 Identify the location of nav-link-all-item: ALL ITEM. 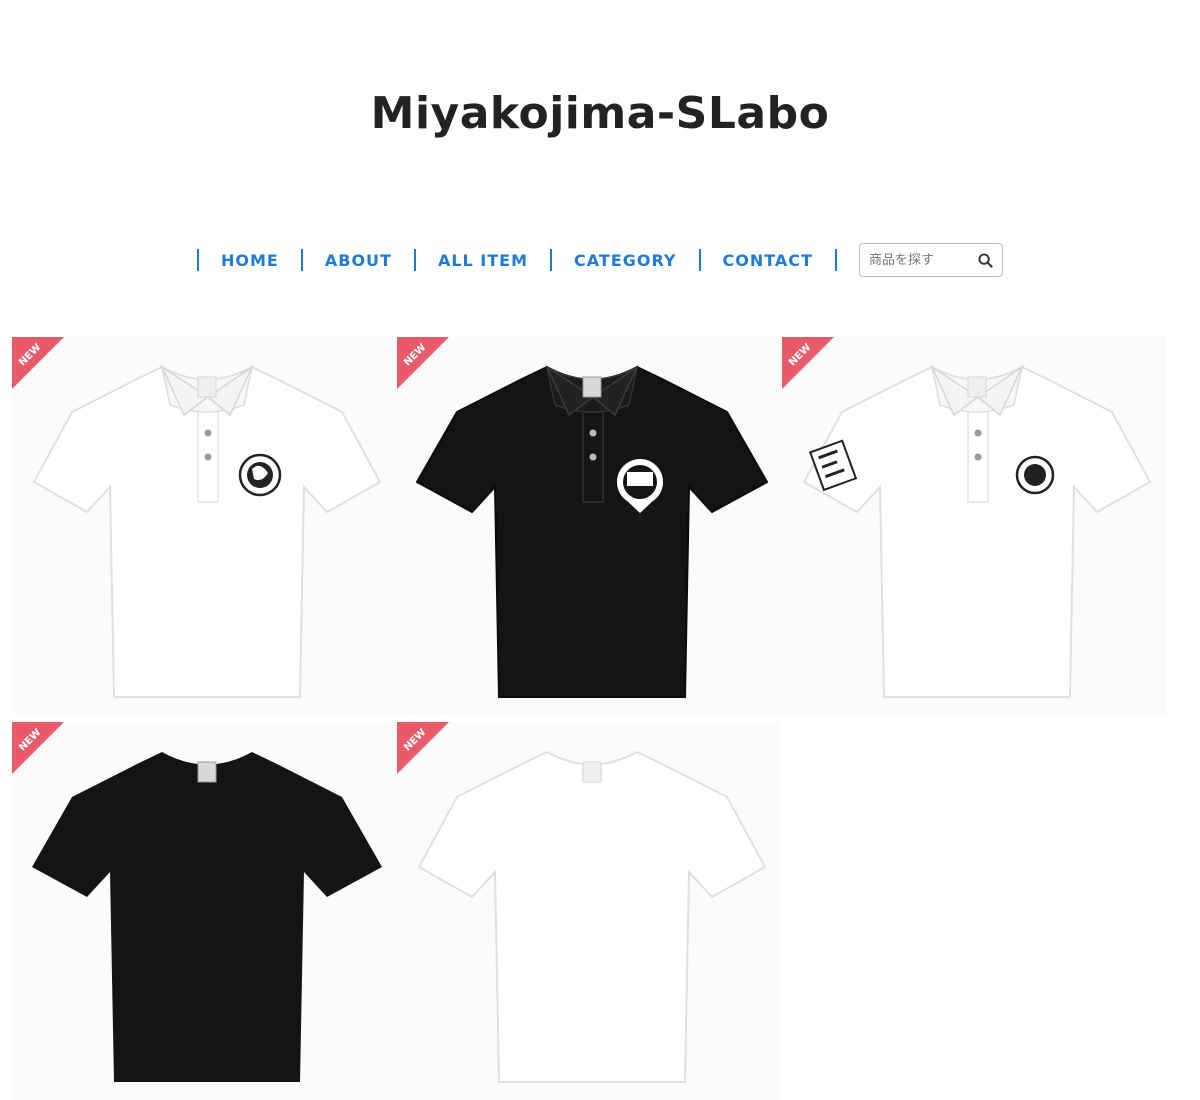
(483, 260).